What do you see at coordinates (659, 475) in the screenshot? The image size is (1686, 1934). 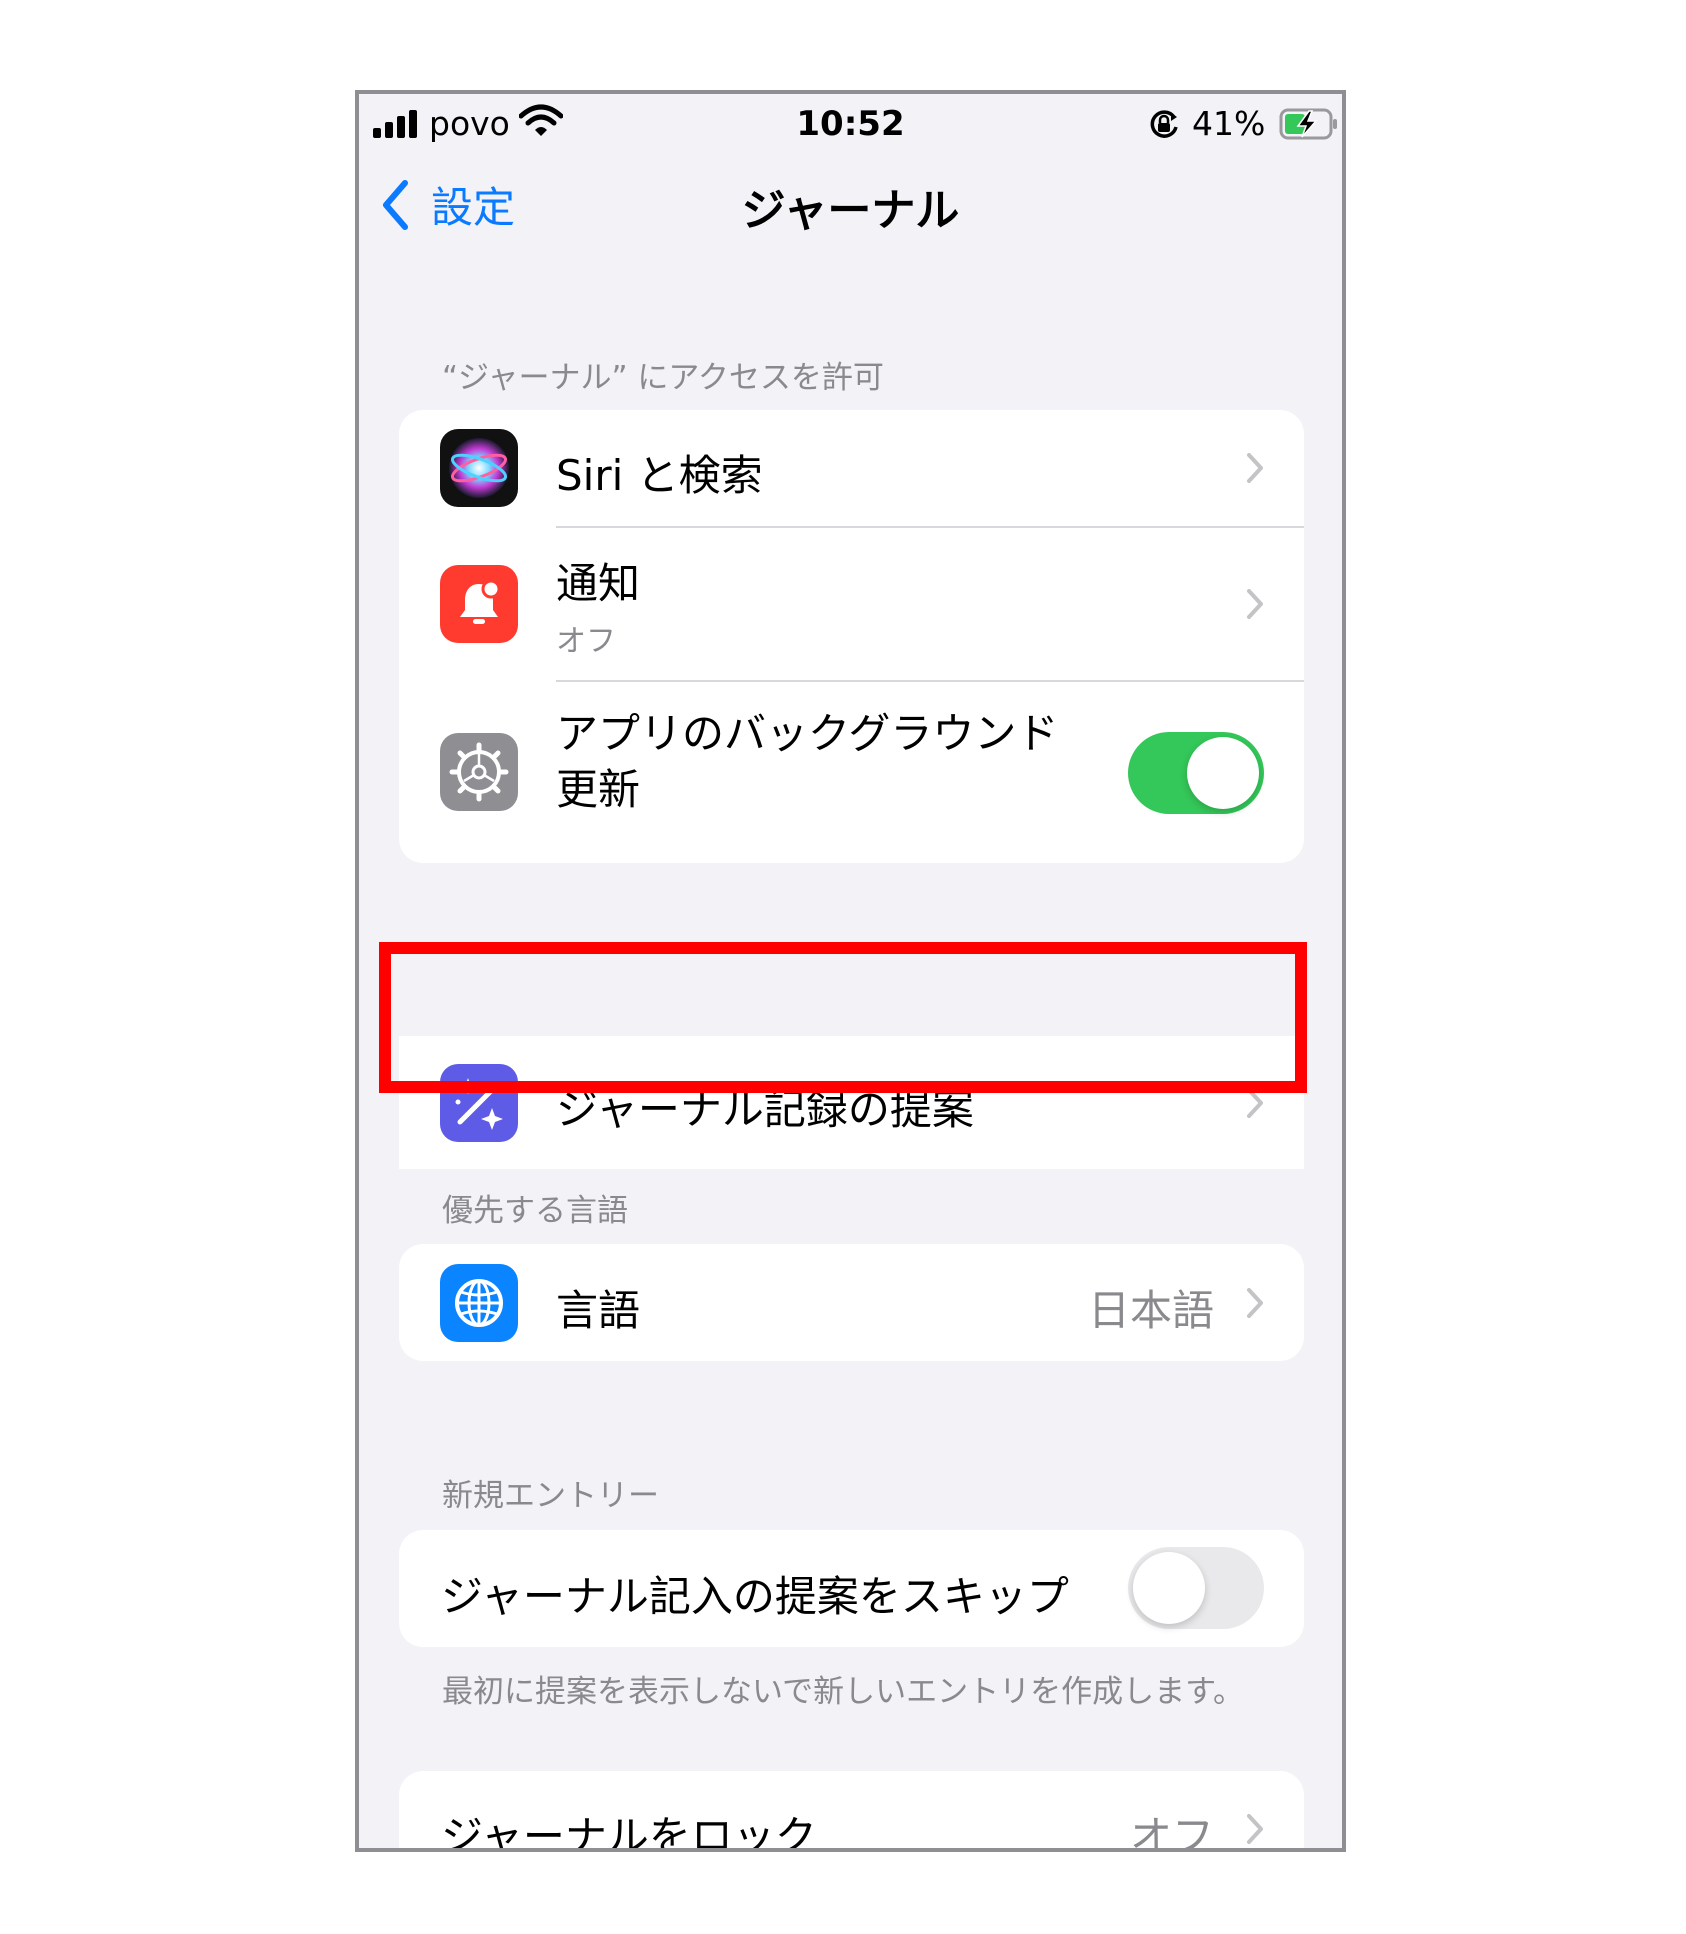 I see `siri-search-label: Siri と検索` at bounding box center [659, 475].